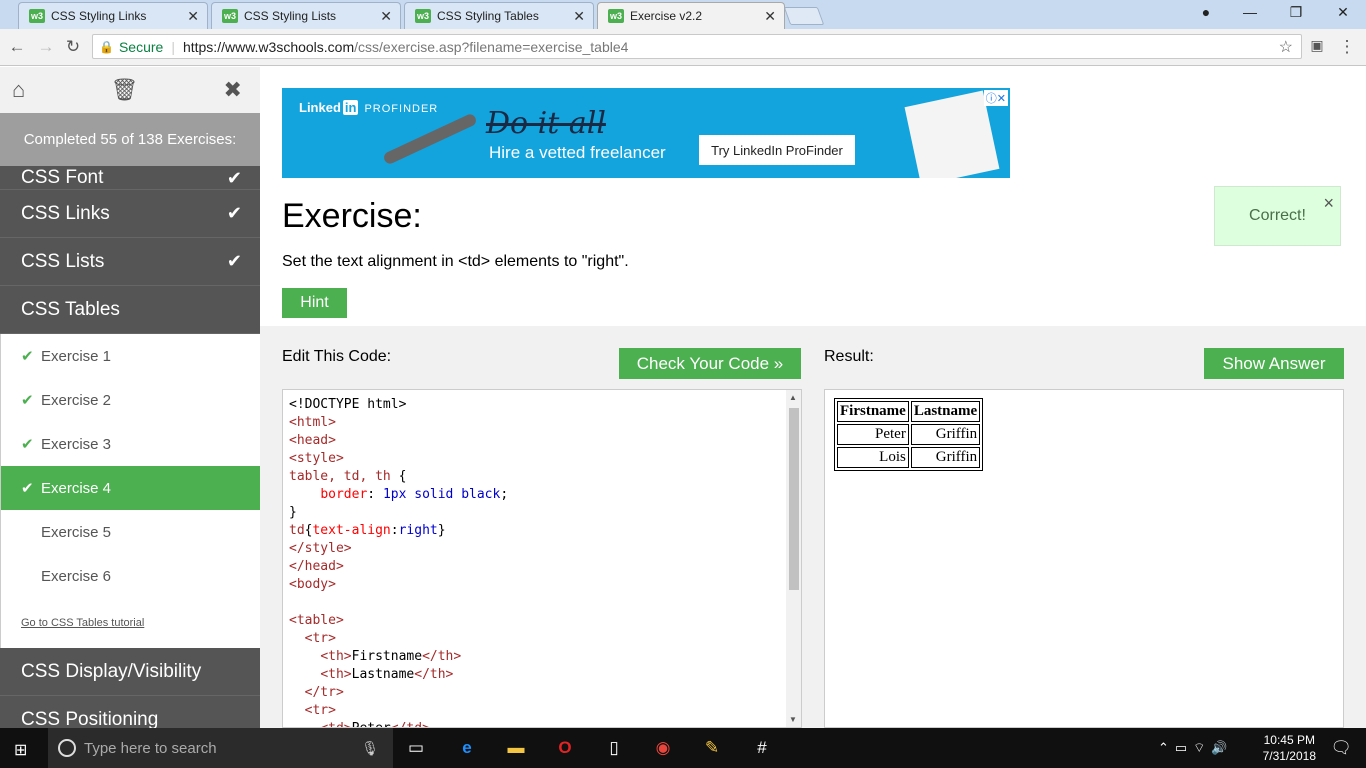 Image resolution: width=1366 pixels, height=768 pixels. What do you see at coordinates (76, 444) in the screenshot?
I see `exercise-label: Exercise 3` at bounding box center [76, 444].